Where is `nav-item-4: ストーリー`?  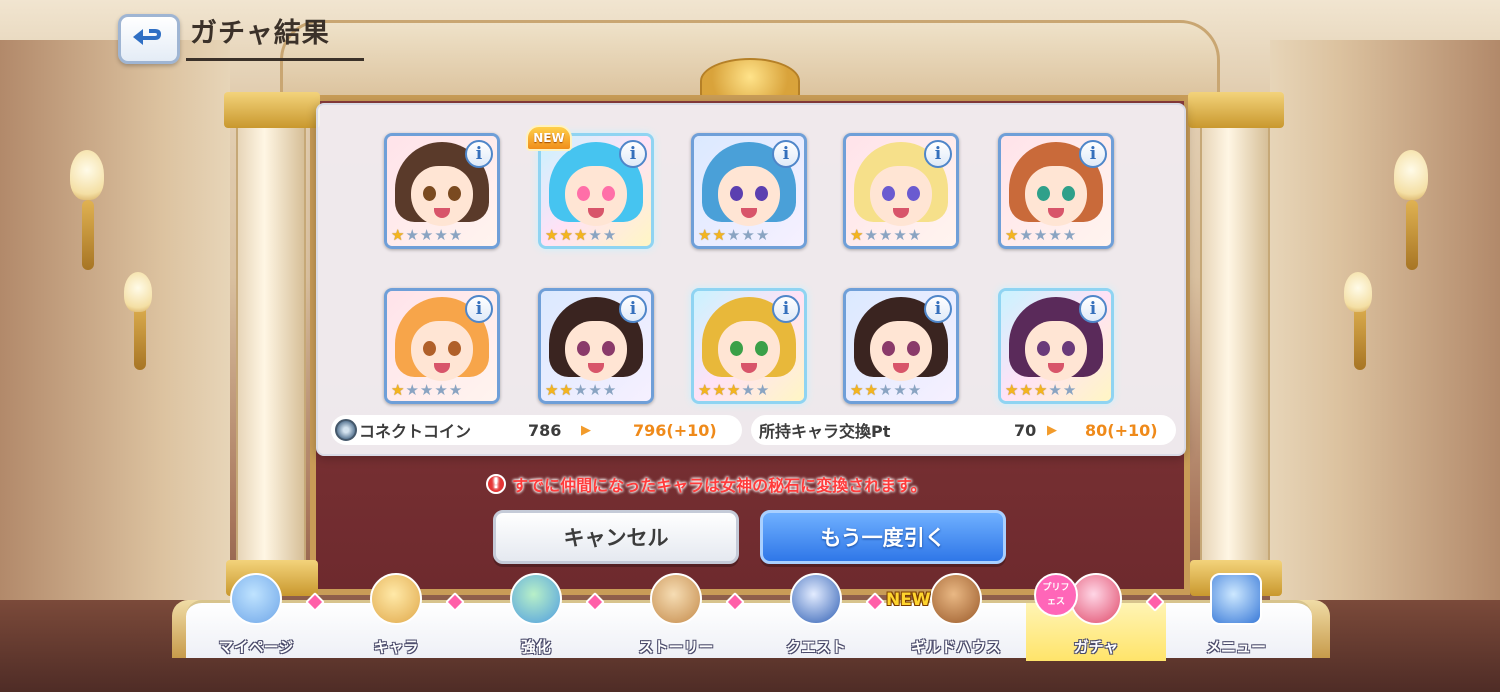 nav-item-4: ストーリー is located at coordinates (676, 617).